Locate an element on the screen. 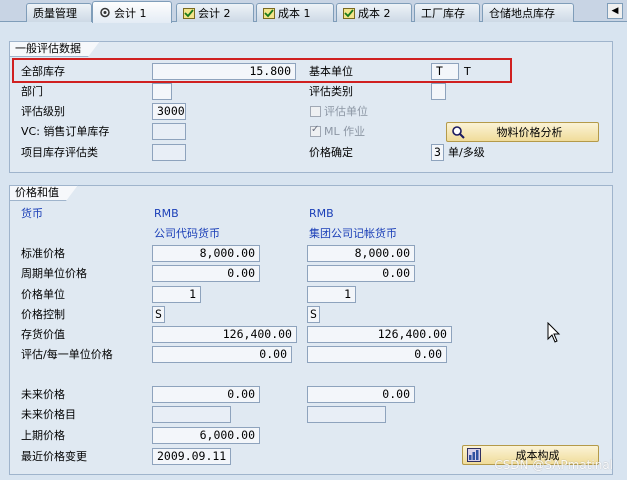 The width and height of the screenshot is (627, 480). tab-cost-2: 成本 2 is located at coordinates (374, 12).